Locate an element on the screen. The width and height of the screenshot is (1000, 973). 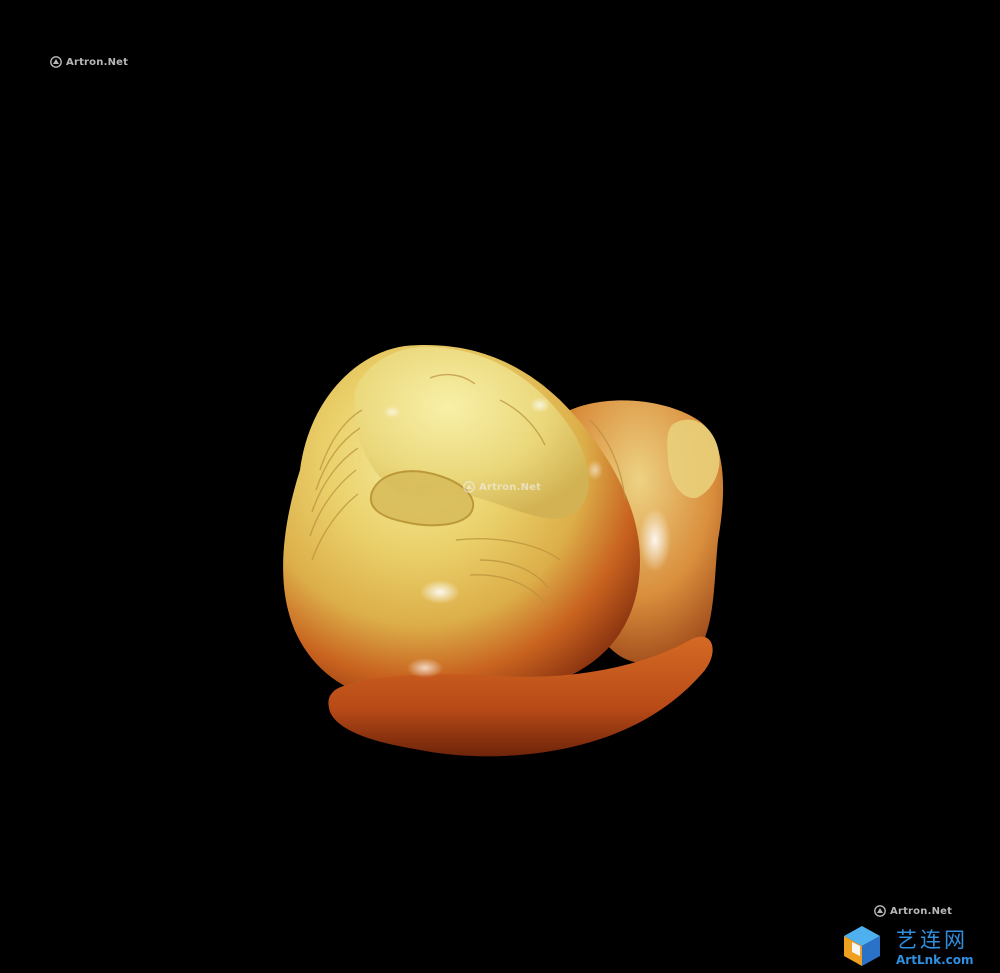
artlnk-brand: 艺连网 ArtLnk.com is located at coordinates (913, 945).